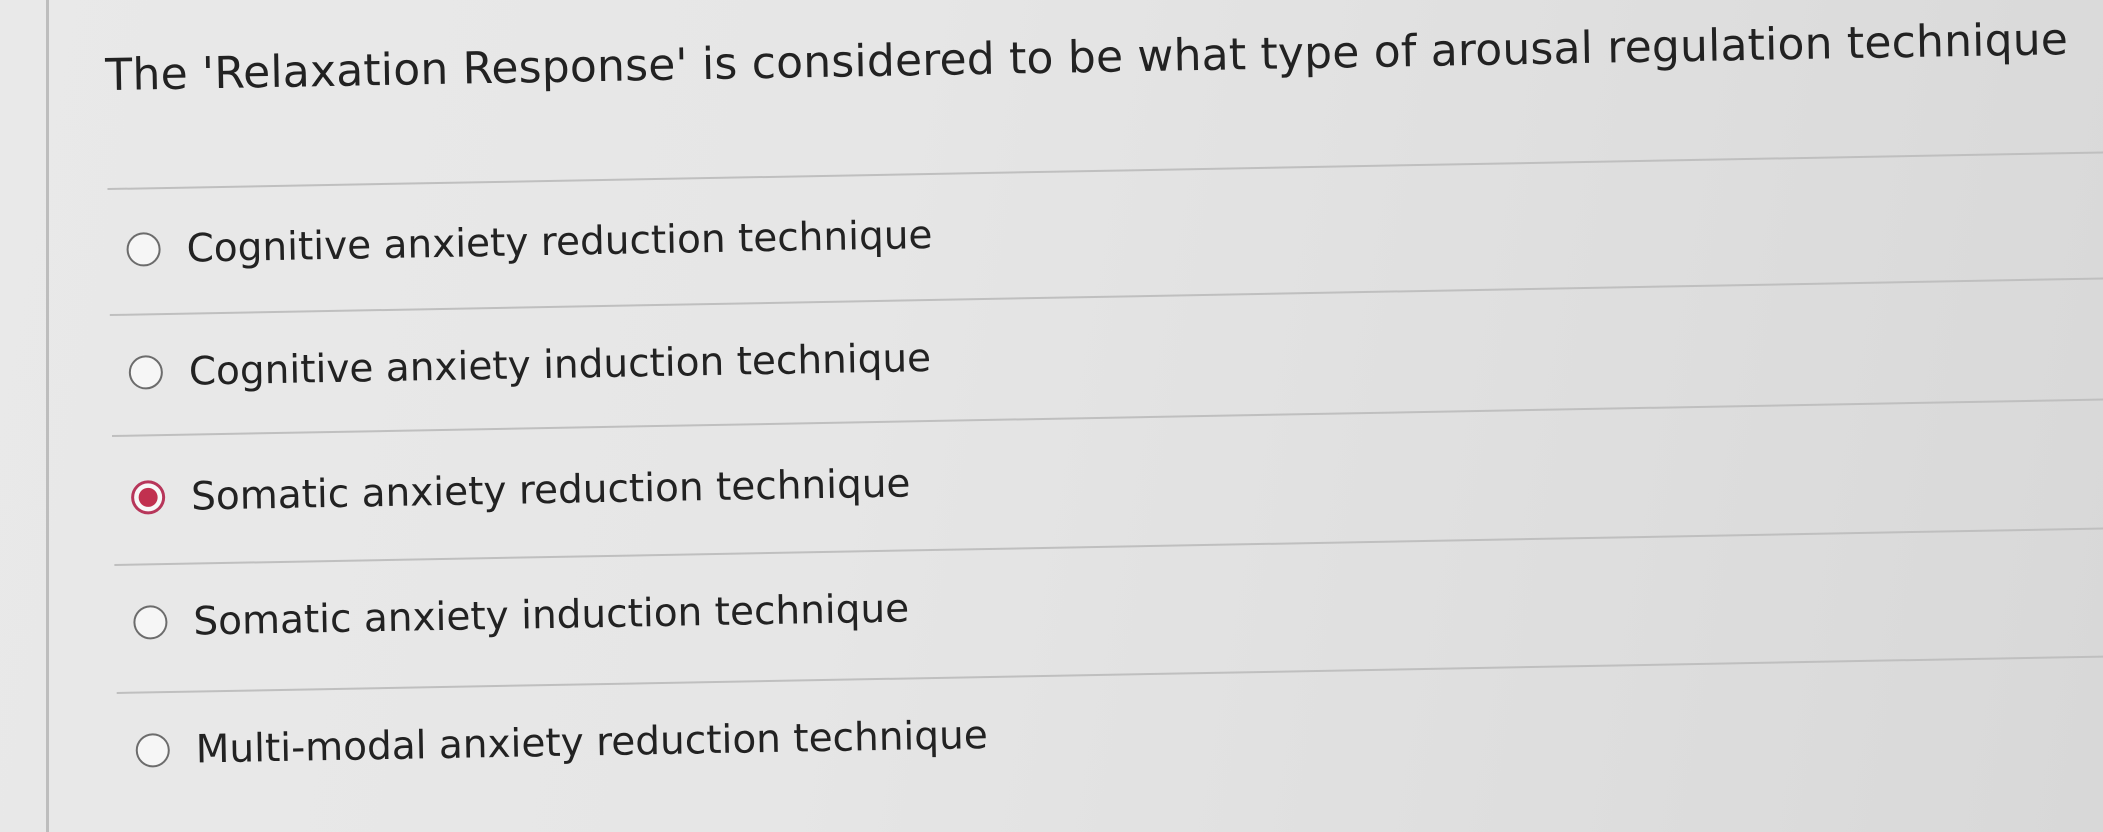 The width and height of the screenshot is (2103, 832). What do you see at coordinates (592, 742) in the screenshot?
I see `answer-option-label: Multi-modal anxiety reduction technique` at bounding box center [592, 742].